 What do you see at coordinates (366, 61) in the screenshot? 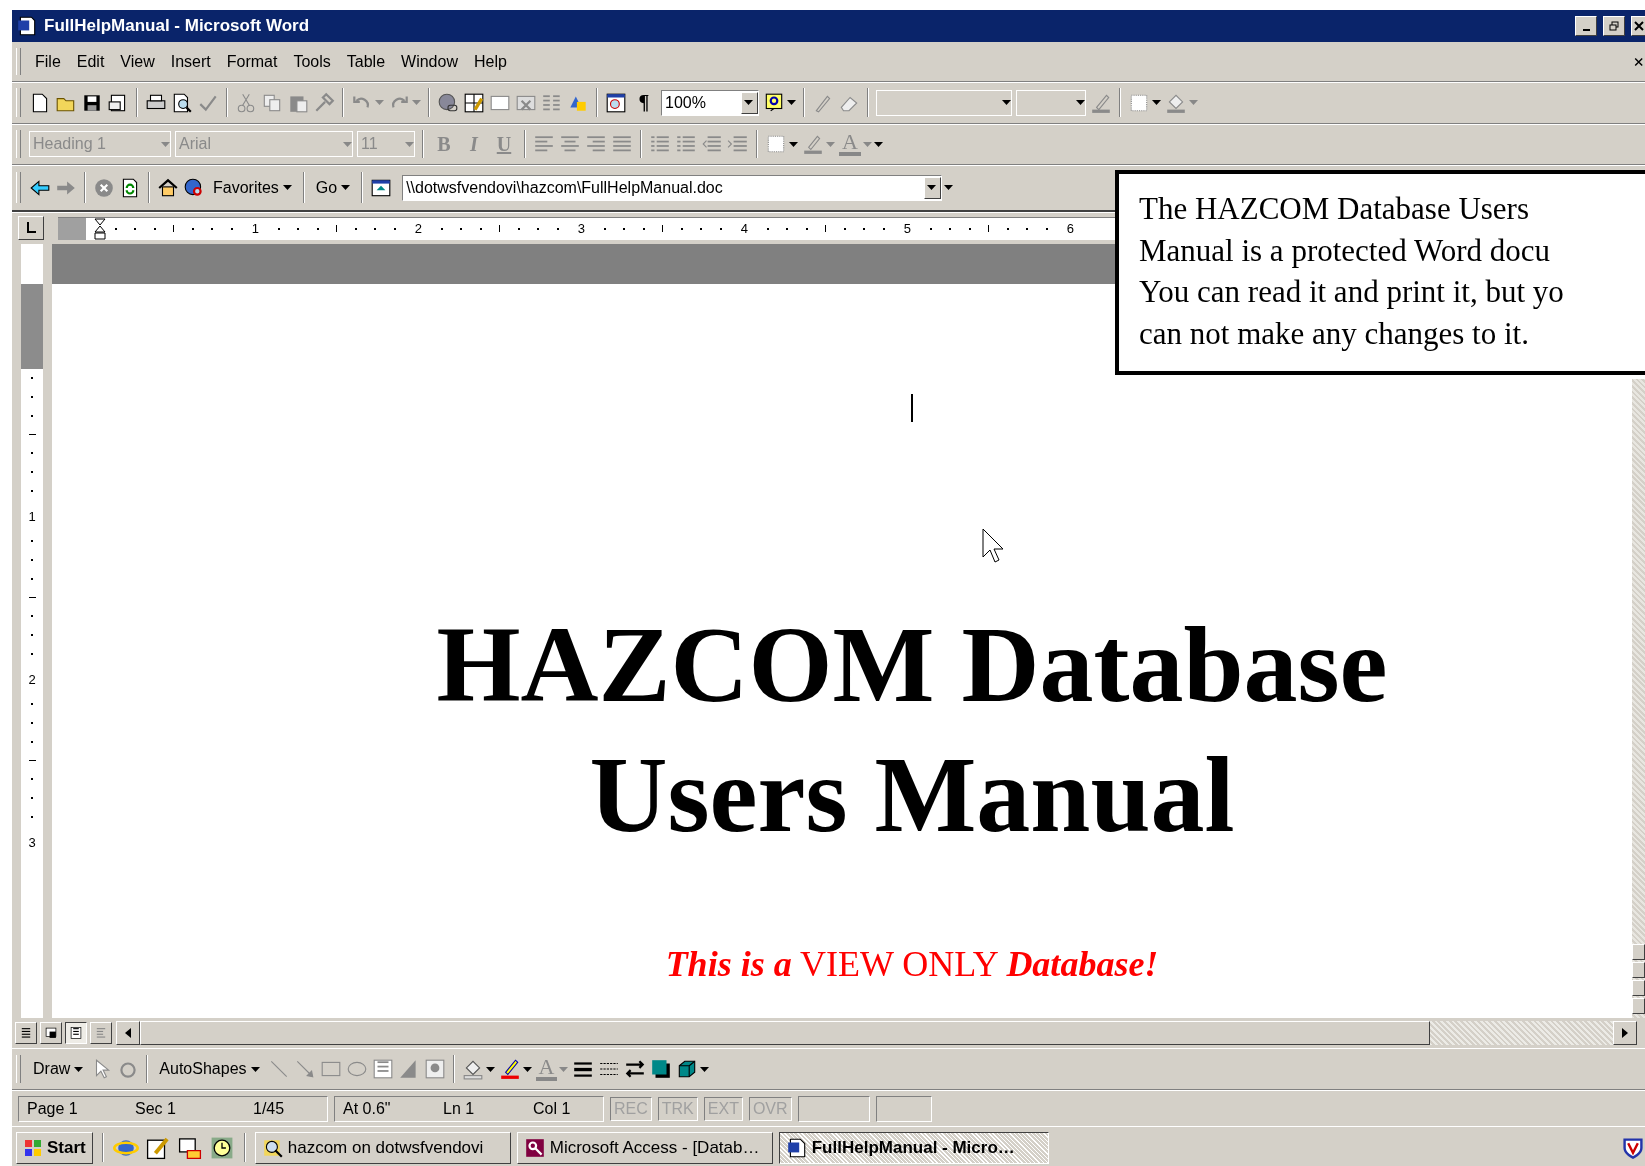
I see `menu-item: Table` at bounding box center [366, 61].